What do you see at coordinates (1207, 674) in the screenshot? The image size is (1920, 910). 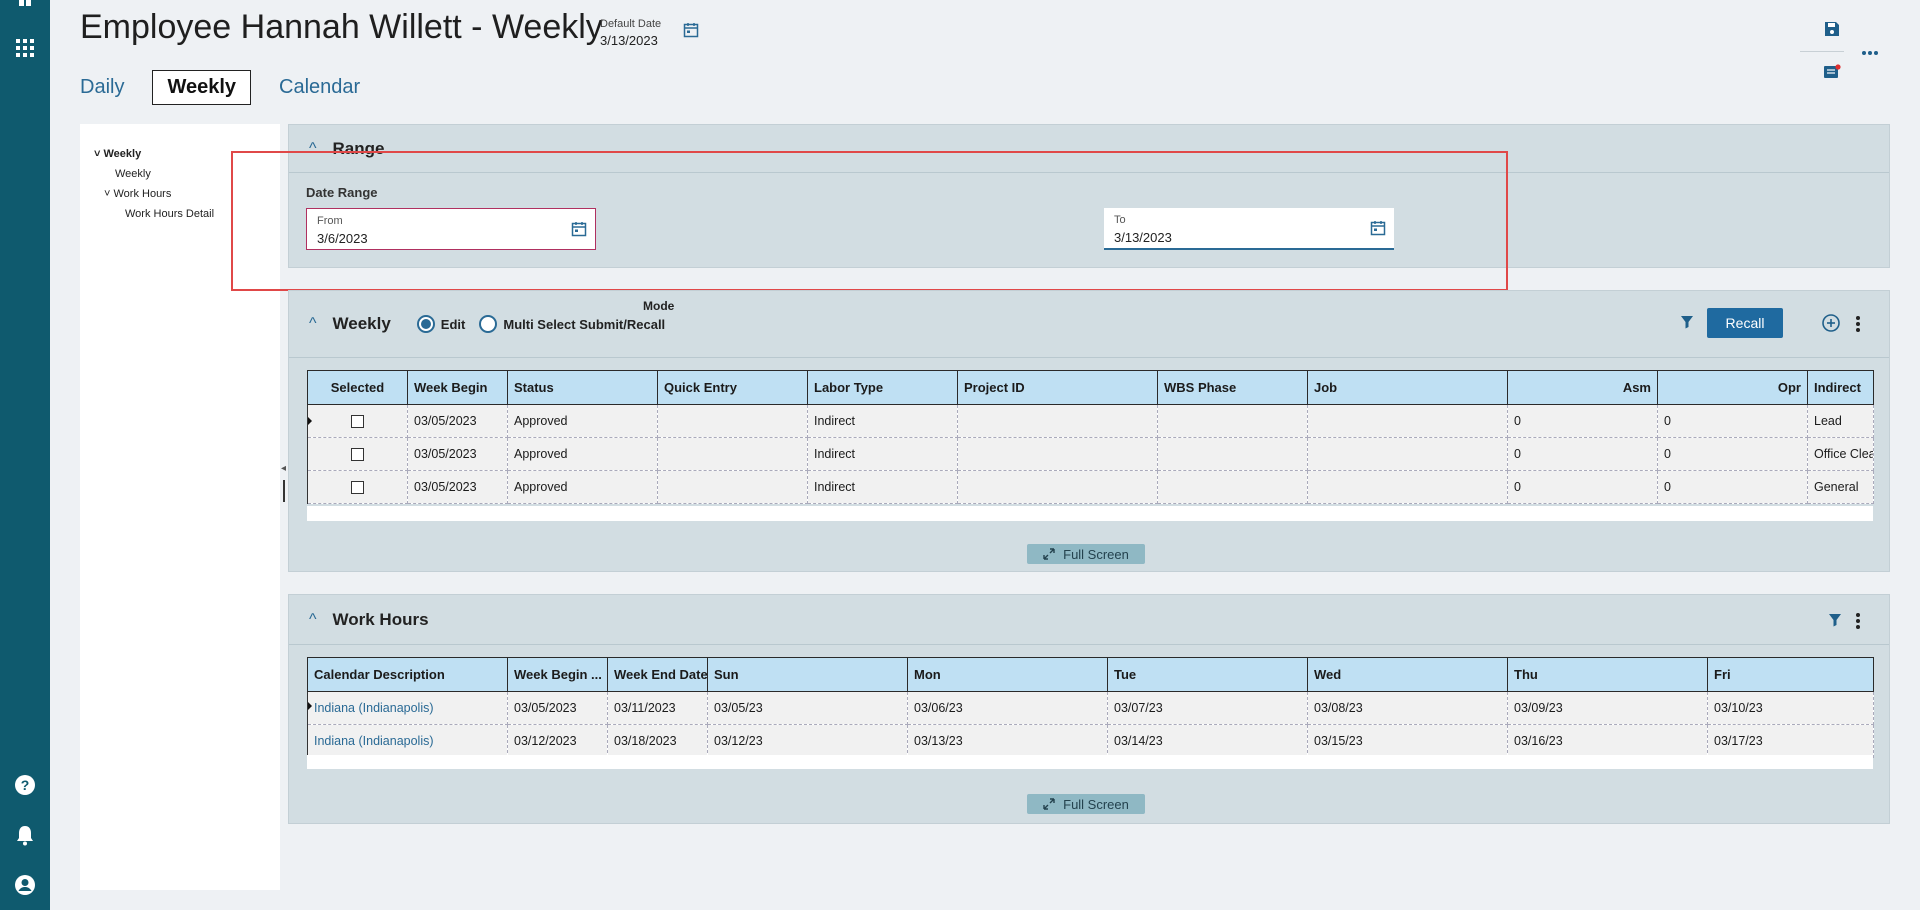 I see `col-header-tue: Tue` at bounding box center [1207, 674].